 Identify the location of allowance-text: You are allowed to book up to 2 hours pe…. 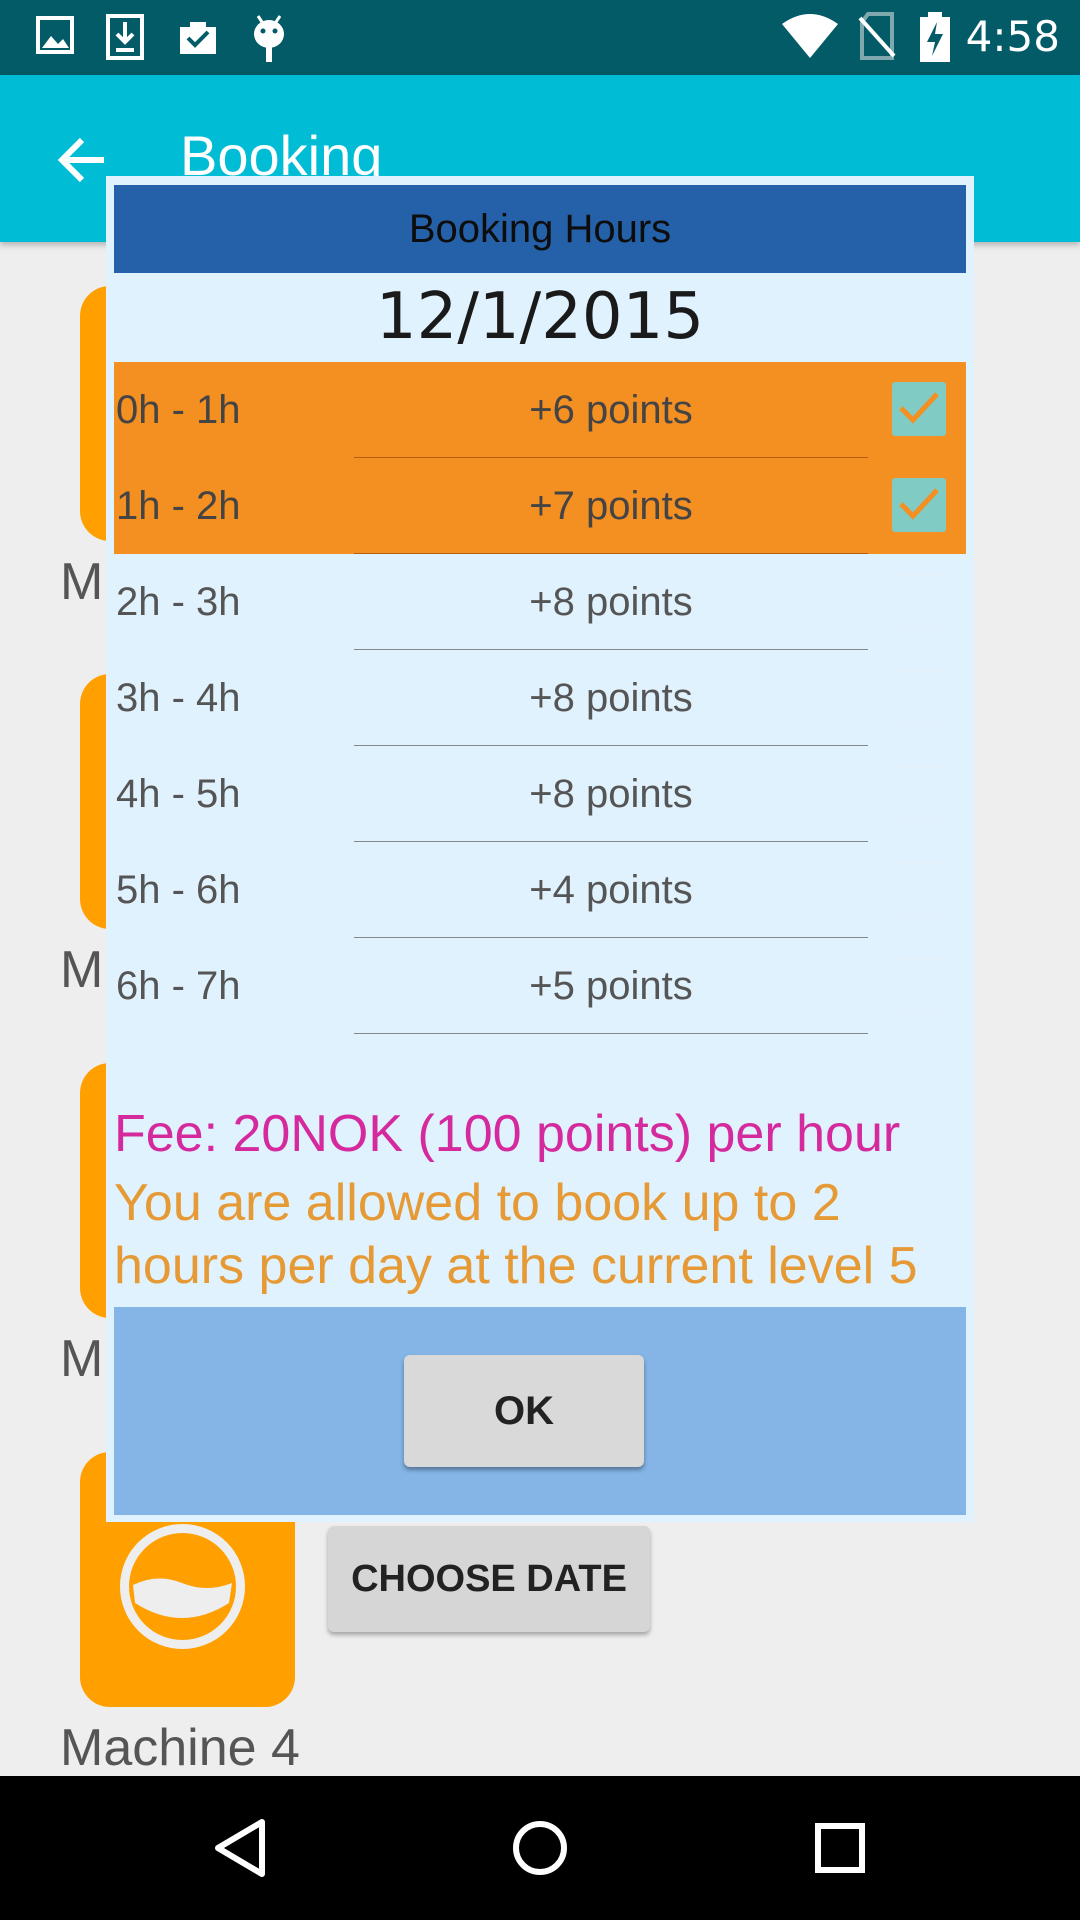
(516, 1234).